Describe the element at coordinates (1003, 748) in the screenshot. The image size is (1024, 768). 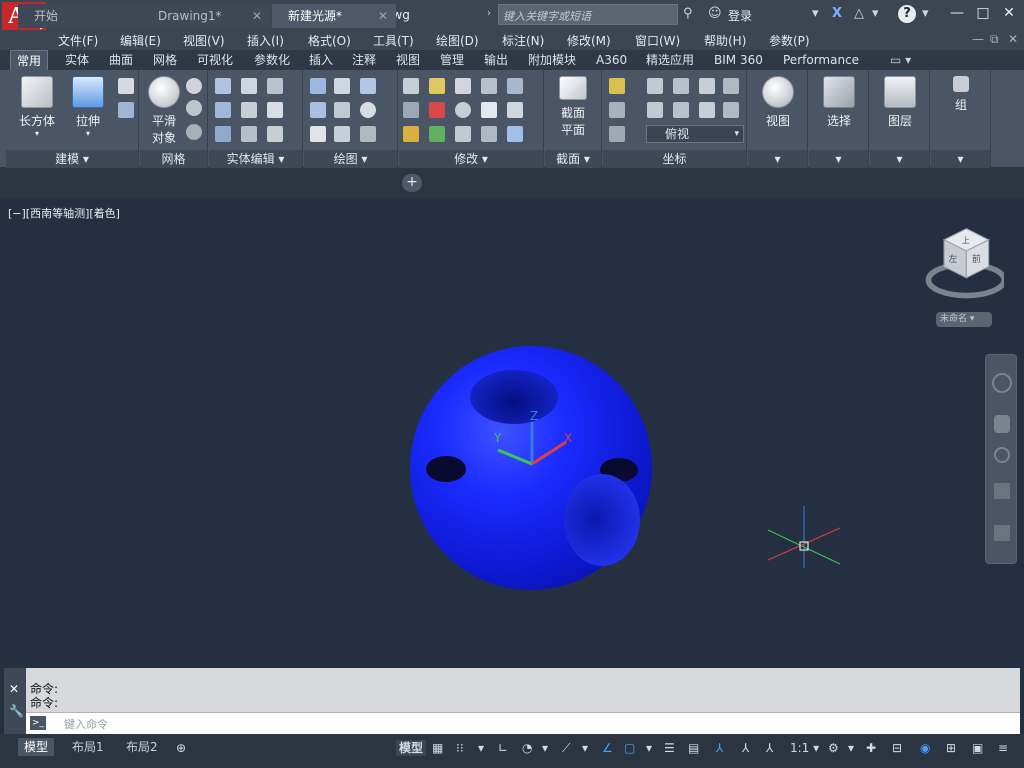
I see `customize-icon: ≡` at that location.